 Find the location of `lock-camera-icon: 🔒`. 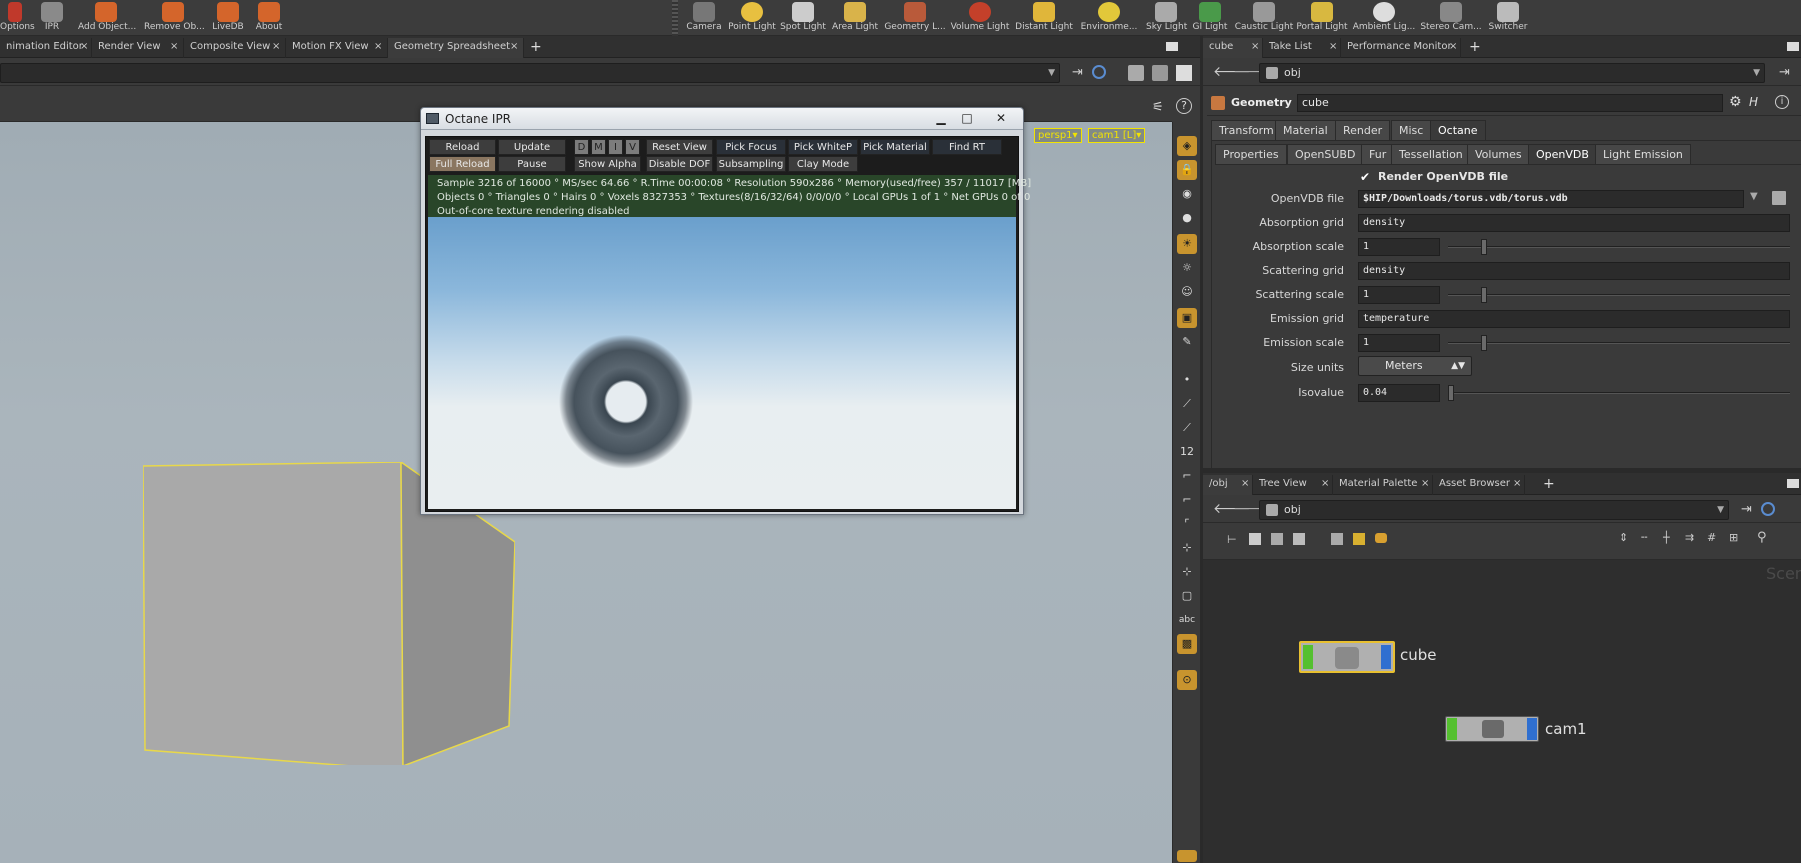

lock-camera-icon: 🔒 is located at coordinates (1187, 170).